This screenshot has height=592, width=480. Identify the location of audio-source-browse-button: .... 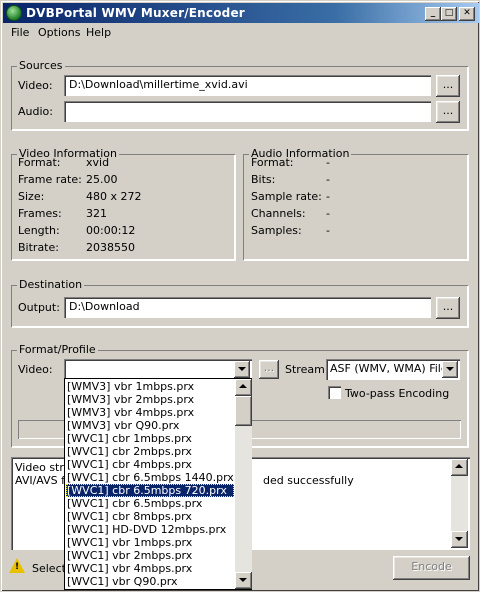
(448, 112).